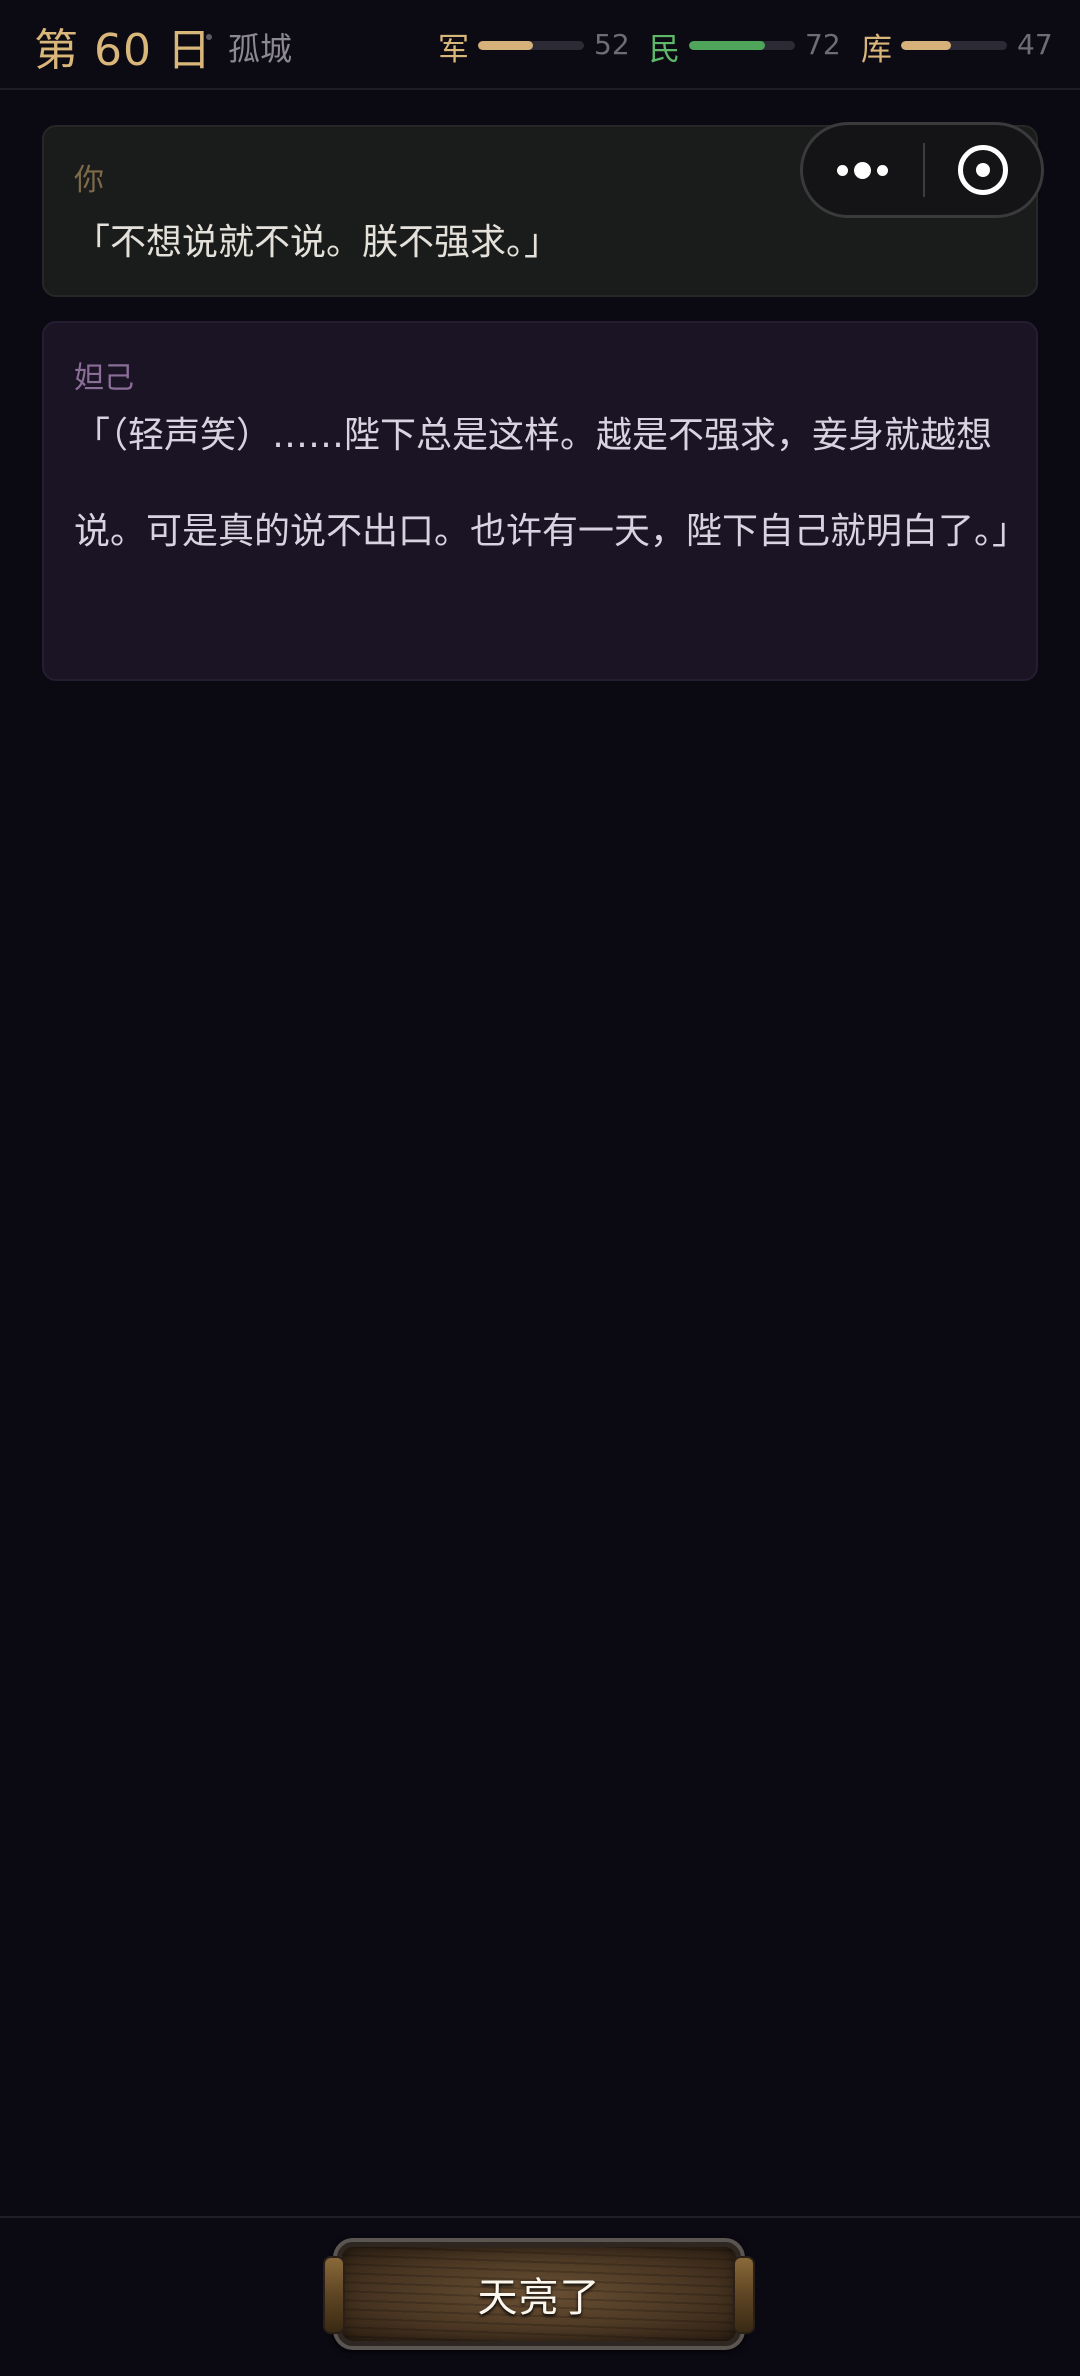 The image size is (1080, 2376). I want to click on stat-army-bar, so click(531, 45).